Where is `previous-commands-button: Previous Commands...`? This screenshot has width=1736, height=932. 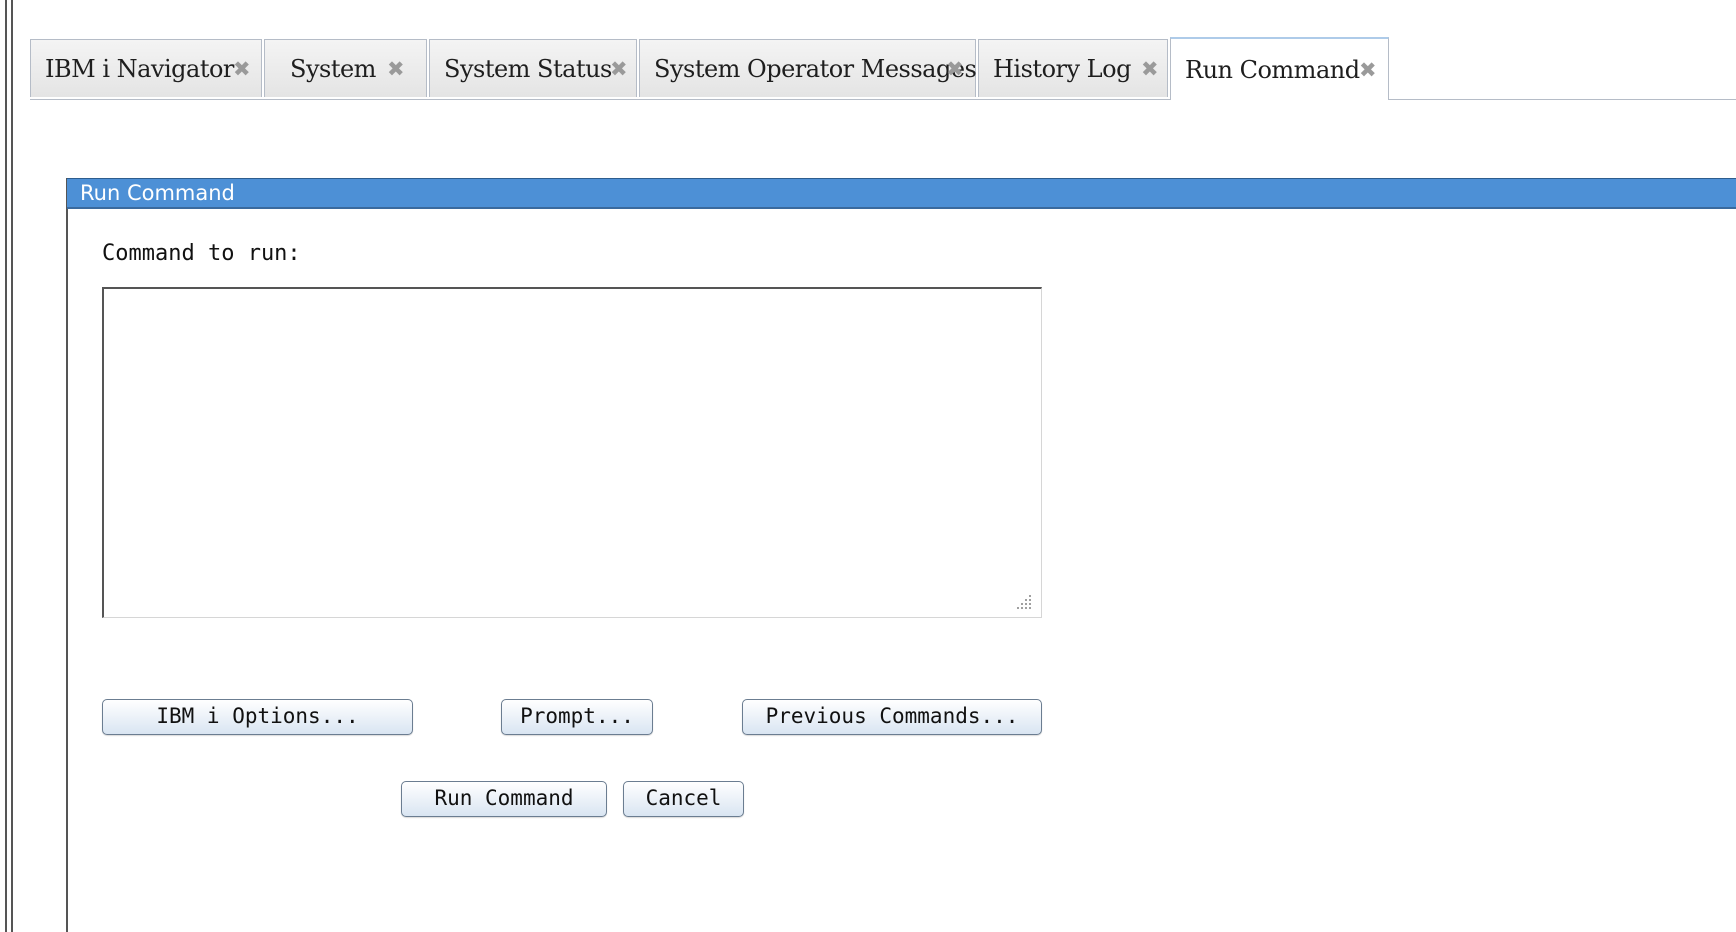
previous-commands-button: Previous Commands... is located at coordinates (892, 717).